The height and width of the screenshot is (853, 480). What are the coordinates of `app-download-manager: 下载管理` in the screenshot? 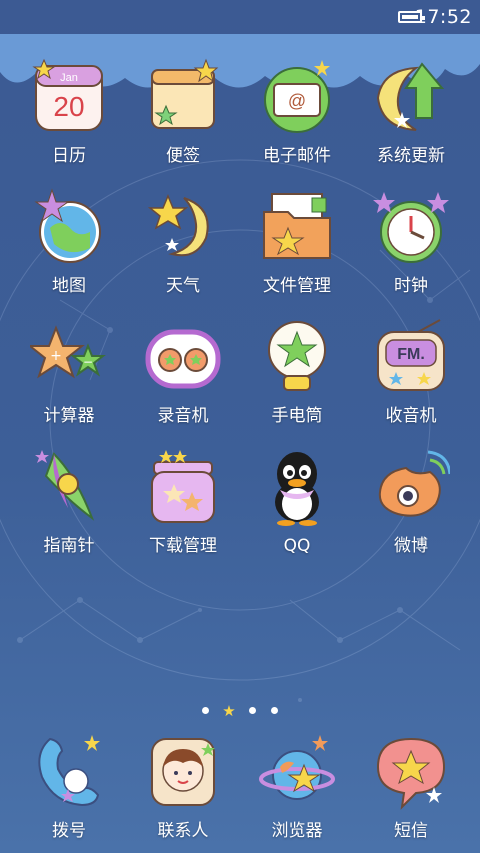 It's located at (183, 502).